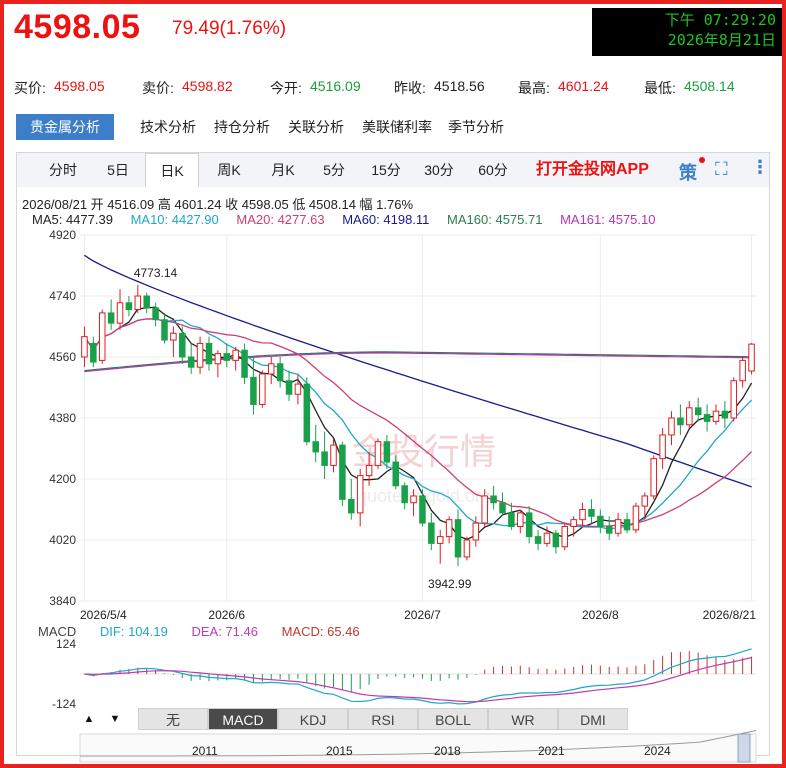 The height and width of the screenshot is (768, 786). Describe the element at coordinates (744, 748) in the screenshot. I see `timeline-handle` at that location.